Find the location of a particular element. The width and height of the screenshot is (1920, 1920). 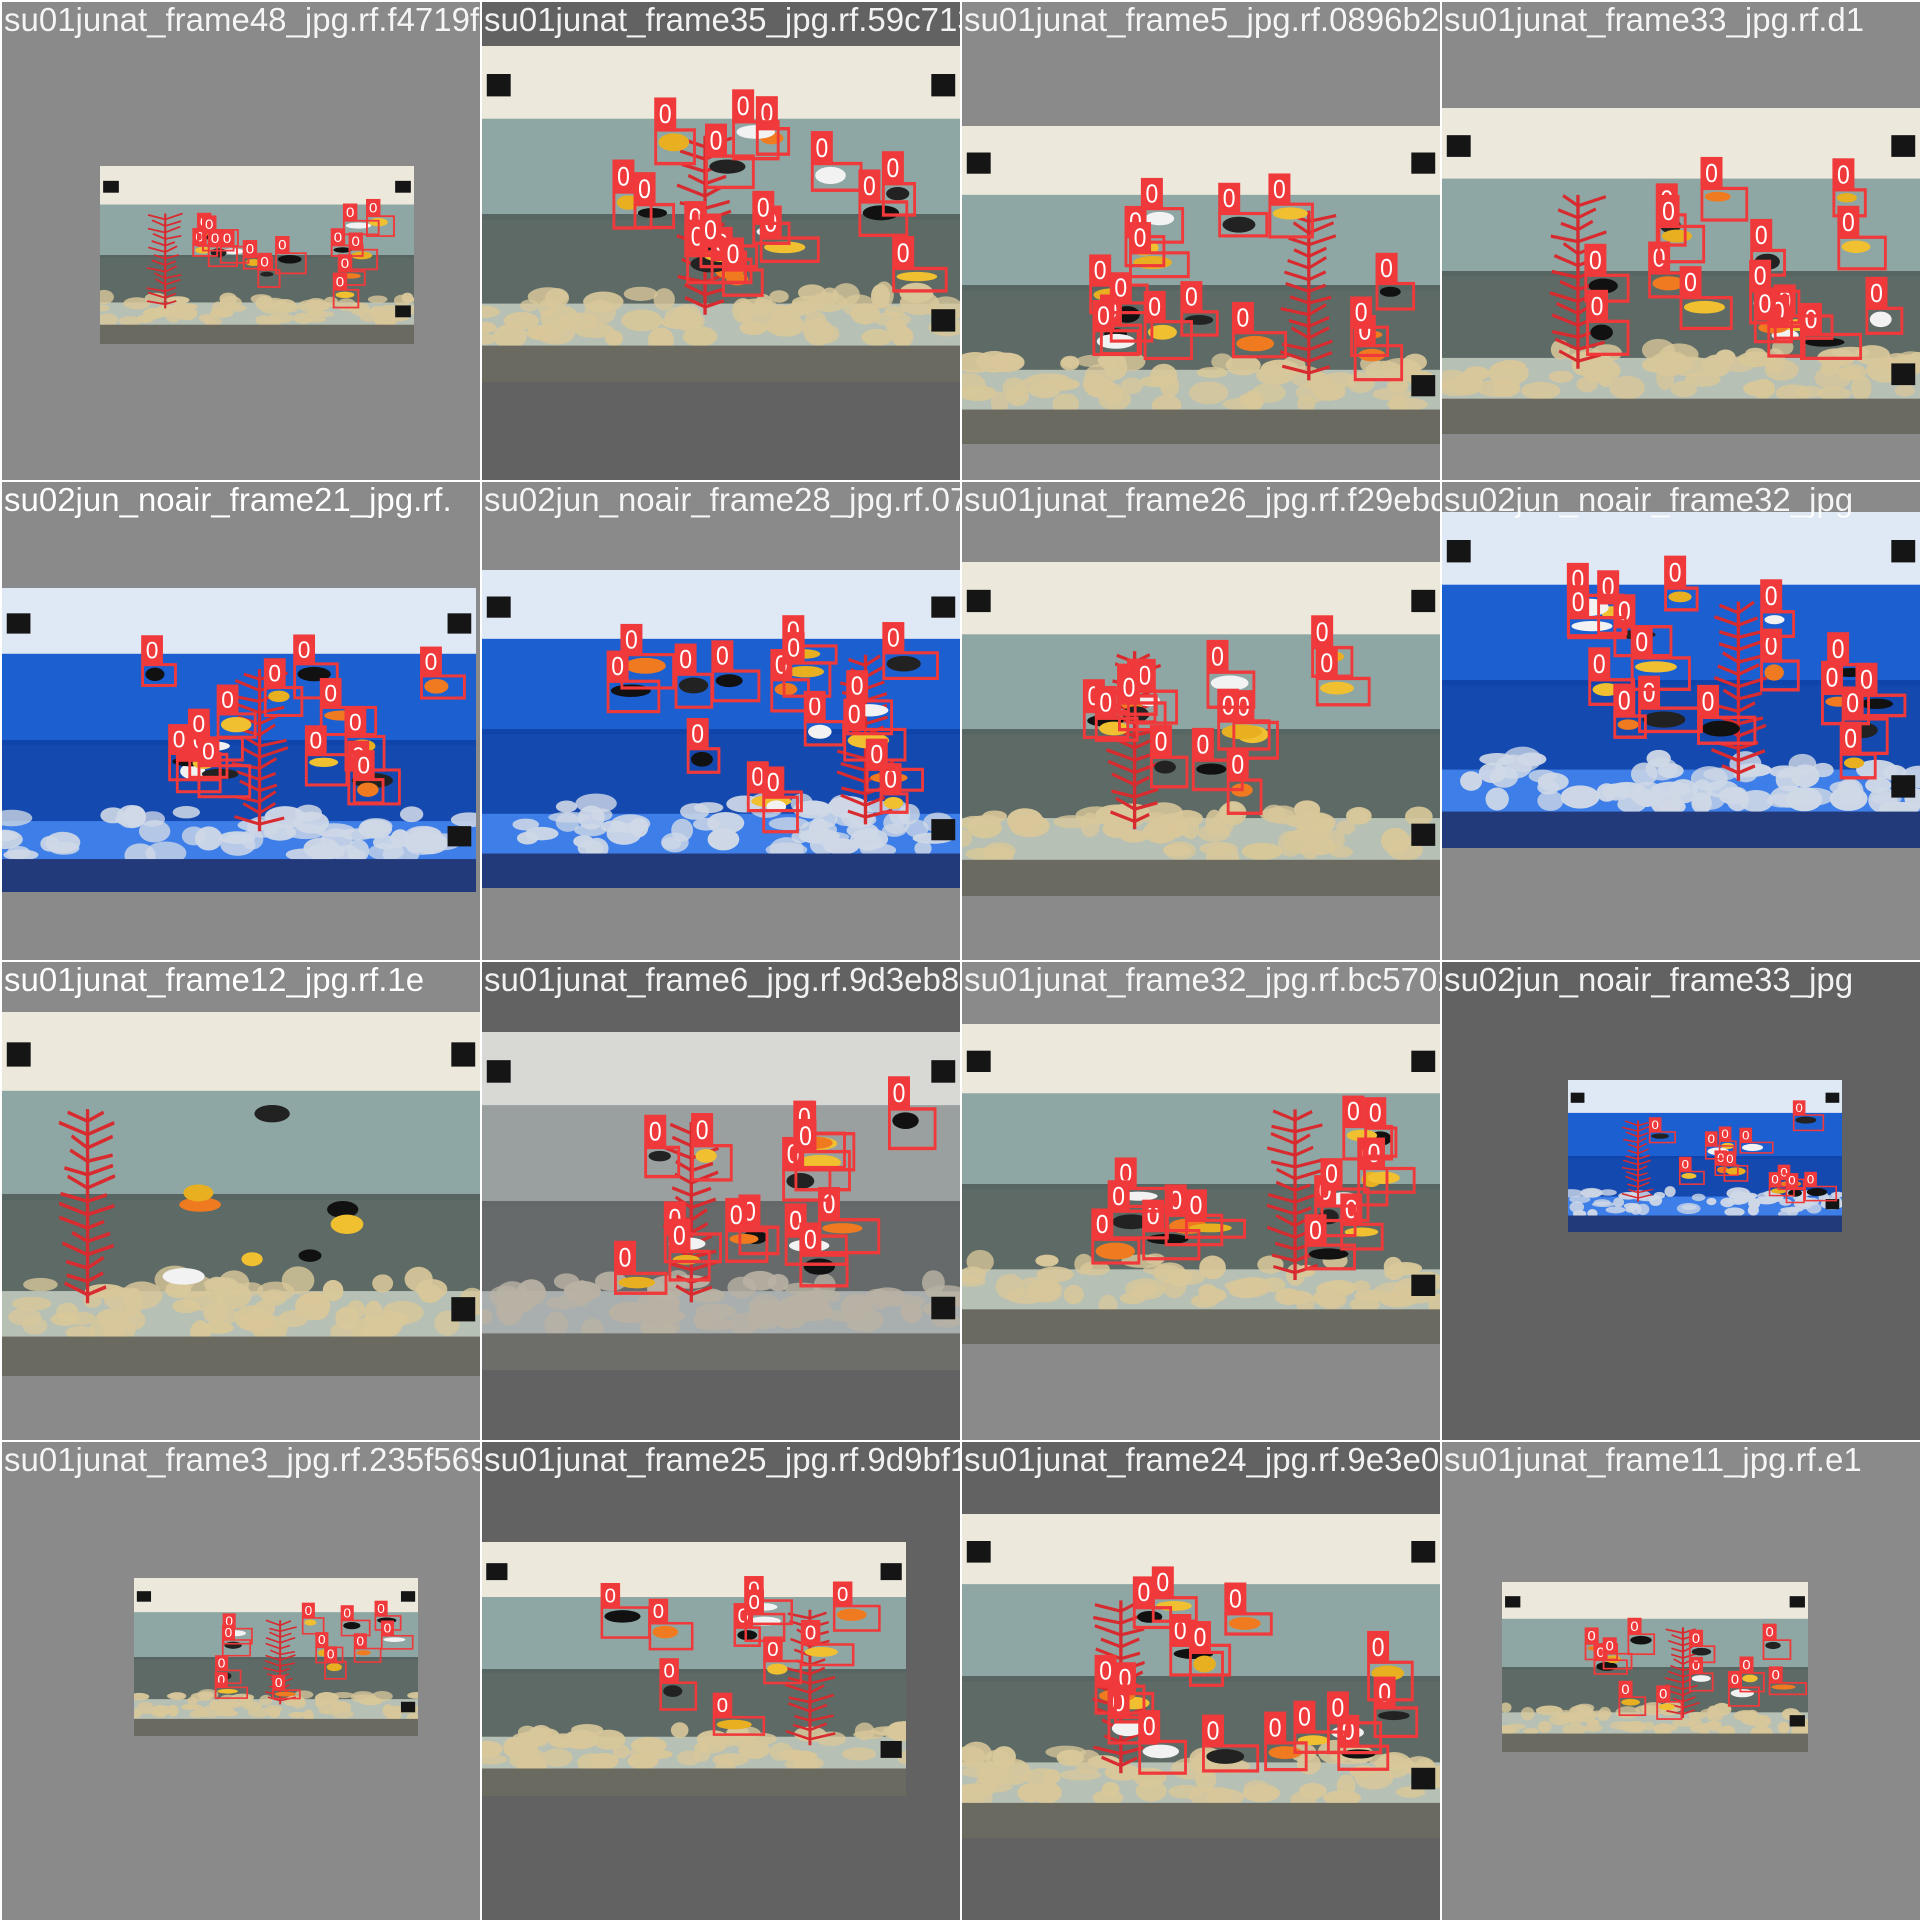

tile-filename: su01junat_frame35_jpg.rf.59c7131a78f0328 is located at coordinates (722, 20).